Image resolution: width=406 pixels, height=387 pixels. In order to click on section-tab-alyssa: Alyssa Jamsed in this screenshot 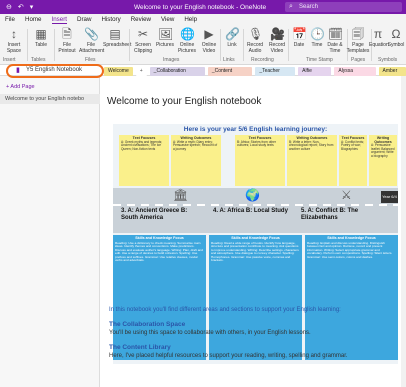, I will do `click(355, 75)`.